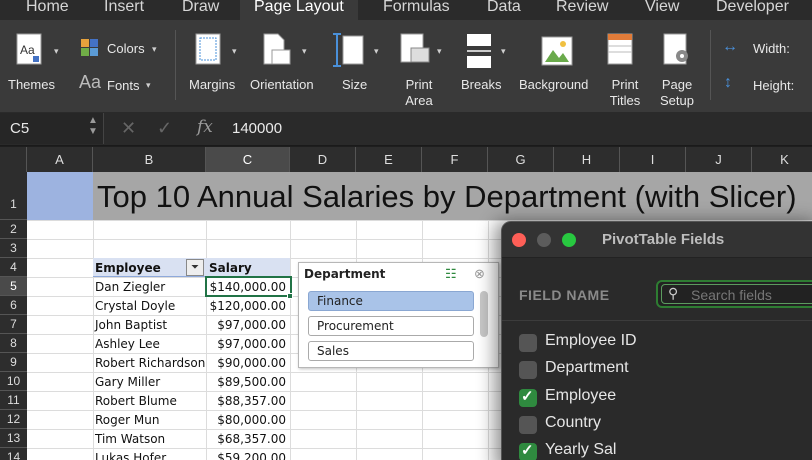  What do you see at coordinates (13, 305) in the screenshot?
I see `row-header-6: 6` at bounding box center [13, 305].